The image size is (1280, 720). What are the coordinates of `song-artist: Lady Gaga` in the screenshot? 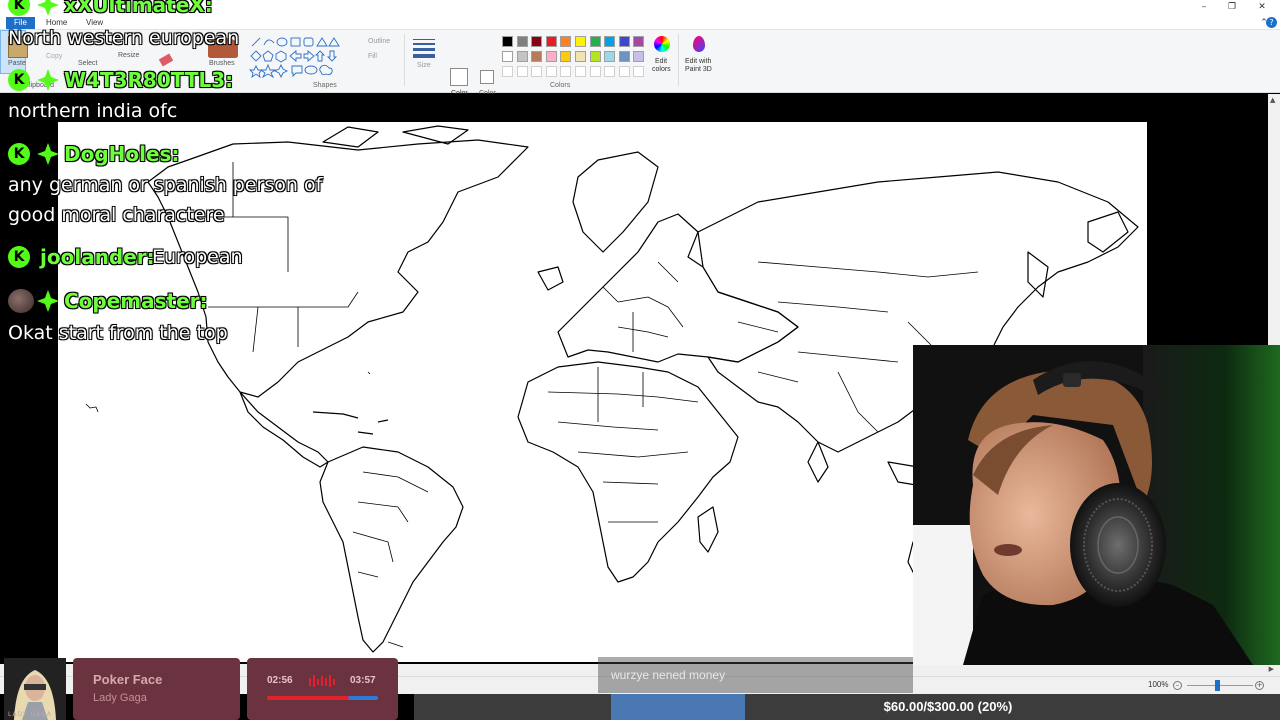 It's located at (120, 698).